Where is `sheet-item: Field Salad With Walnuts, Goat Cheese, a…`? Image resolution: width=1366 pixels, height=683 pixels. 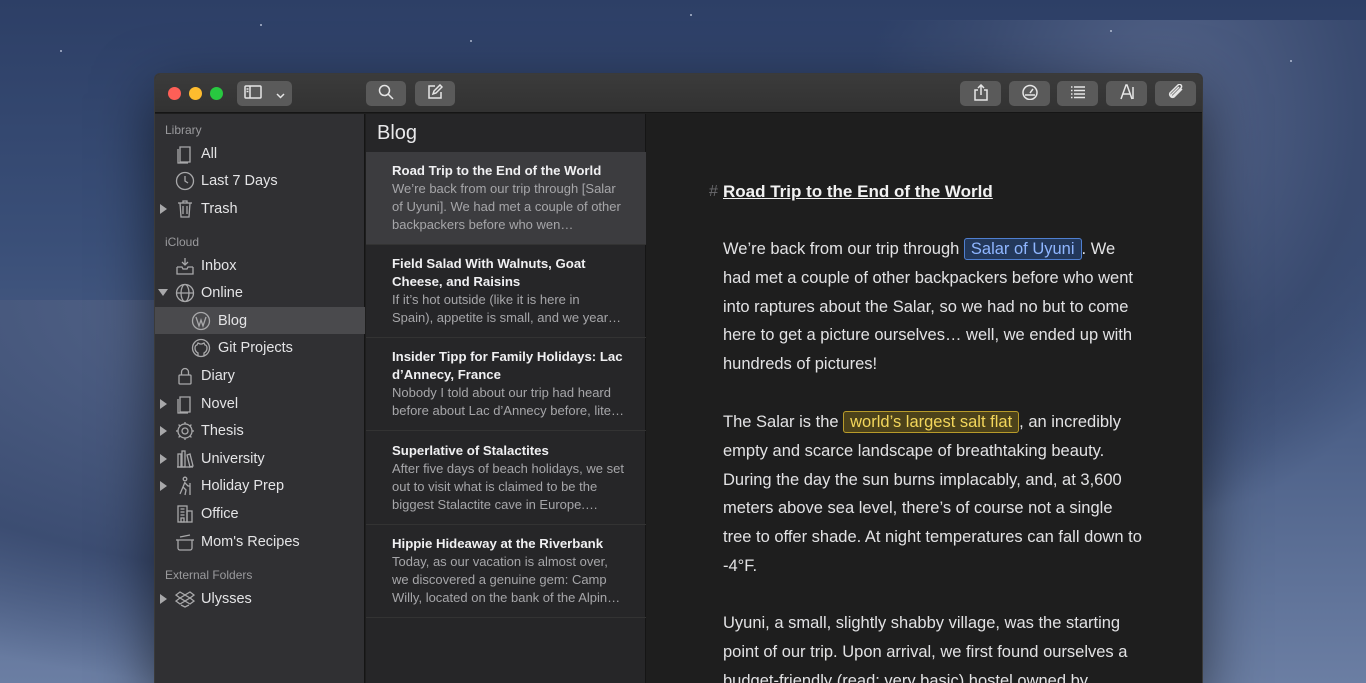 sheet-item: Field Salad With Walnuts, Goat Cheese, a… is located at coordinates (506, 291).